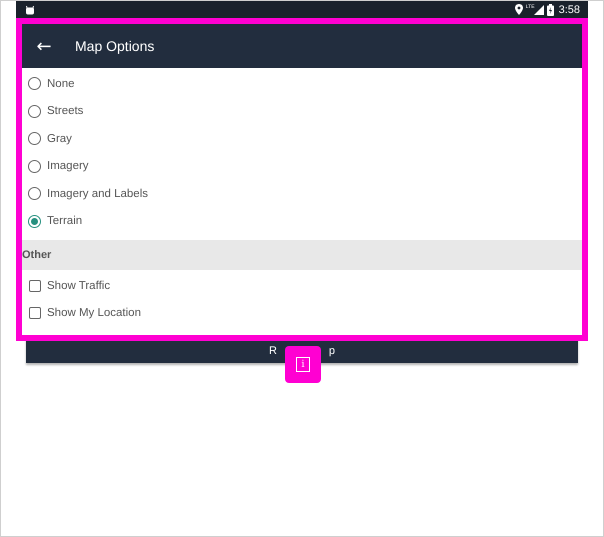 This screenshot has height=537, width=604. I want to click on section-header: Other, so click(302, 255).